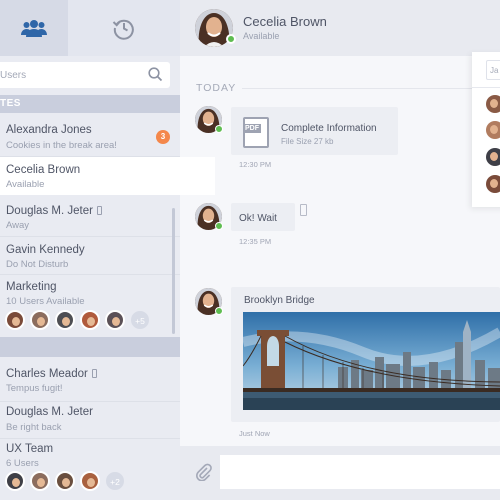  Describe the element at coordinates (77, 320) in the screenshot. I see `group-avatars: +5` at that location.